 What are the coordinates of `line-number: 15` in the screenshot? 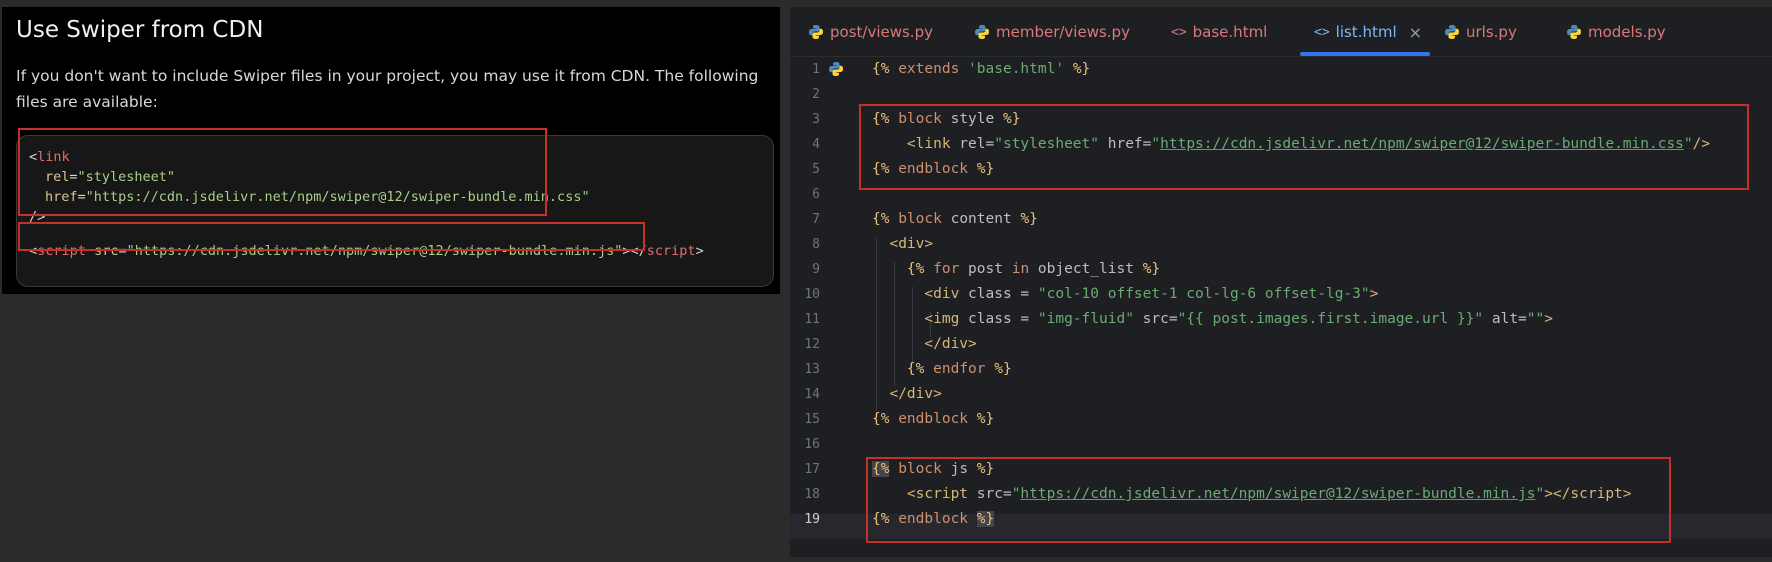 It's located at (812, 419).